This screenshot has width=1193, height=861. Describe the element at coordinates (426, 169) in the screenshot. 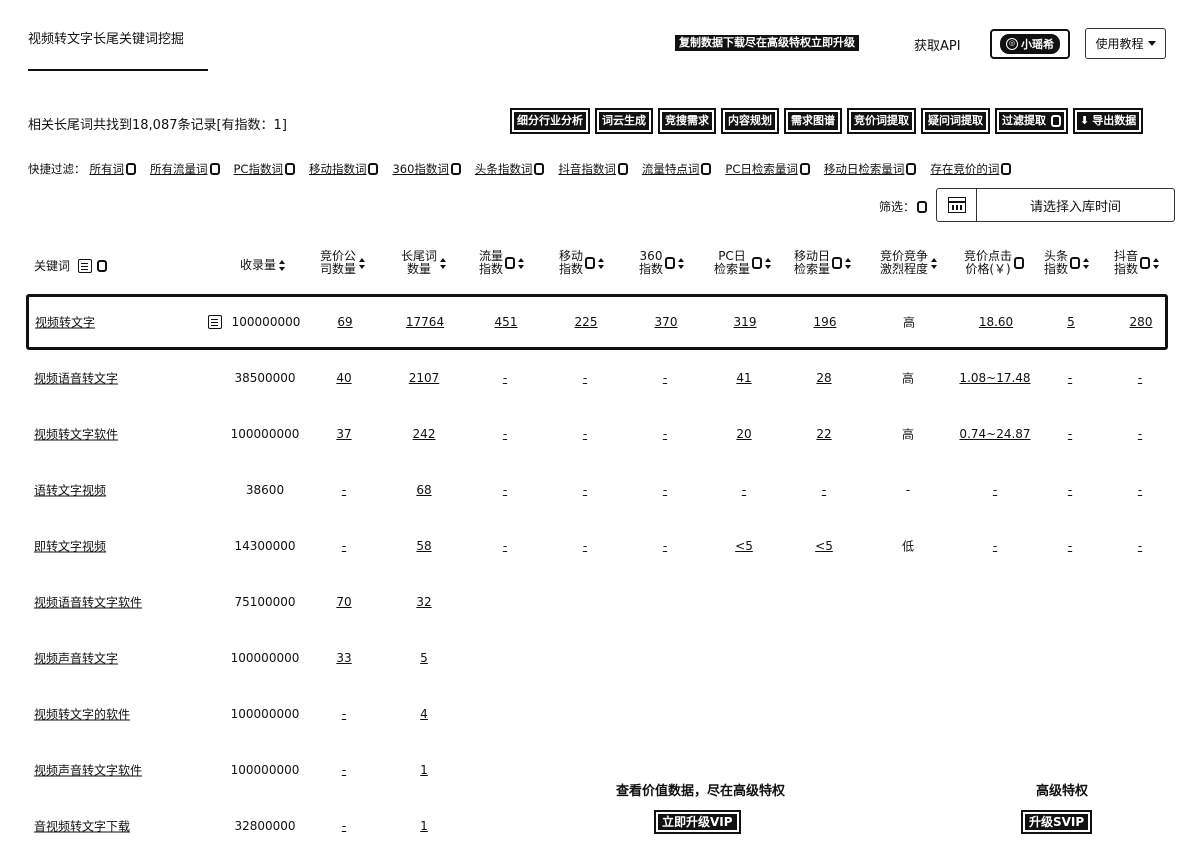

I see `qf-360-index: 360指数词` at that location.